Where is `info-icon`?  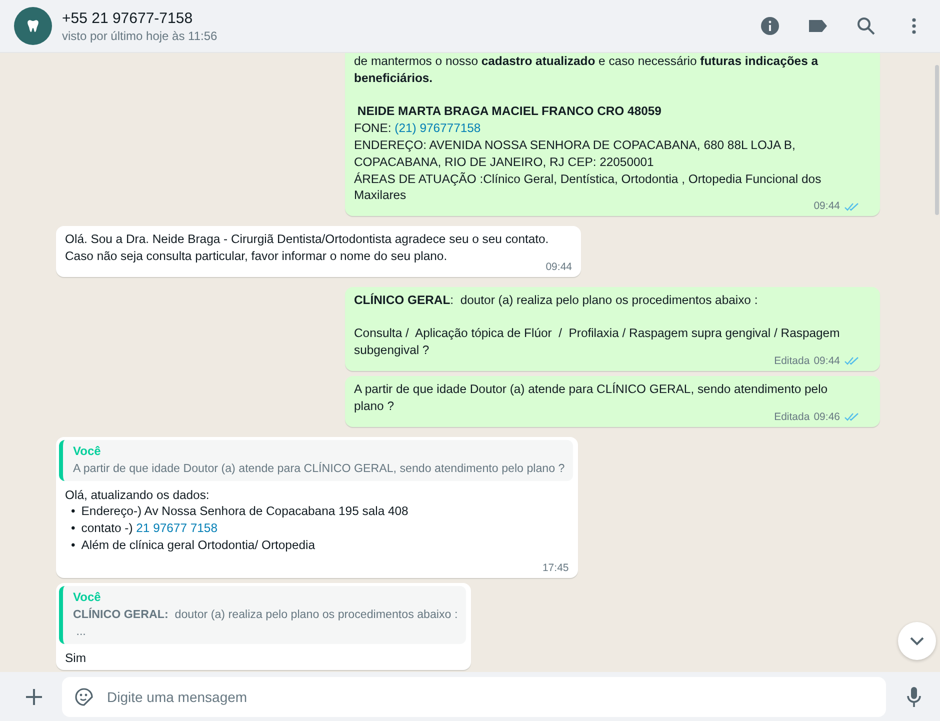 info-icon is located at coordinates (770, 26).